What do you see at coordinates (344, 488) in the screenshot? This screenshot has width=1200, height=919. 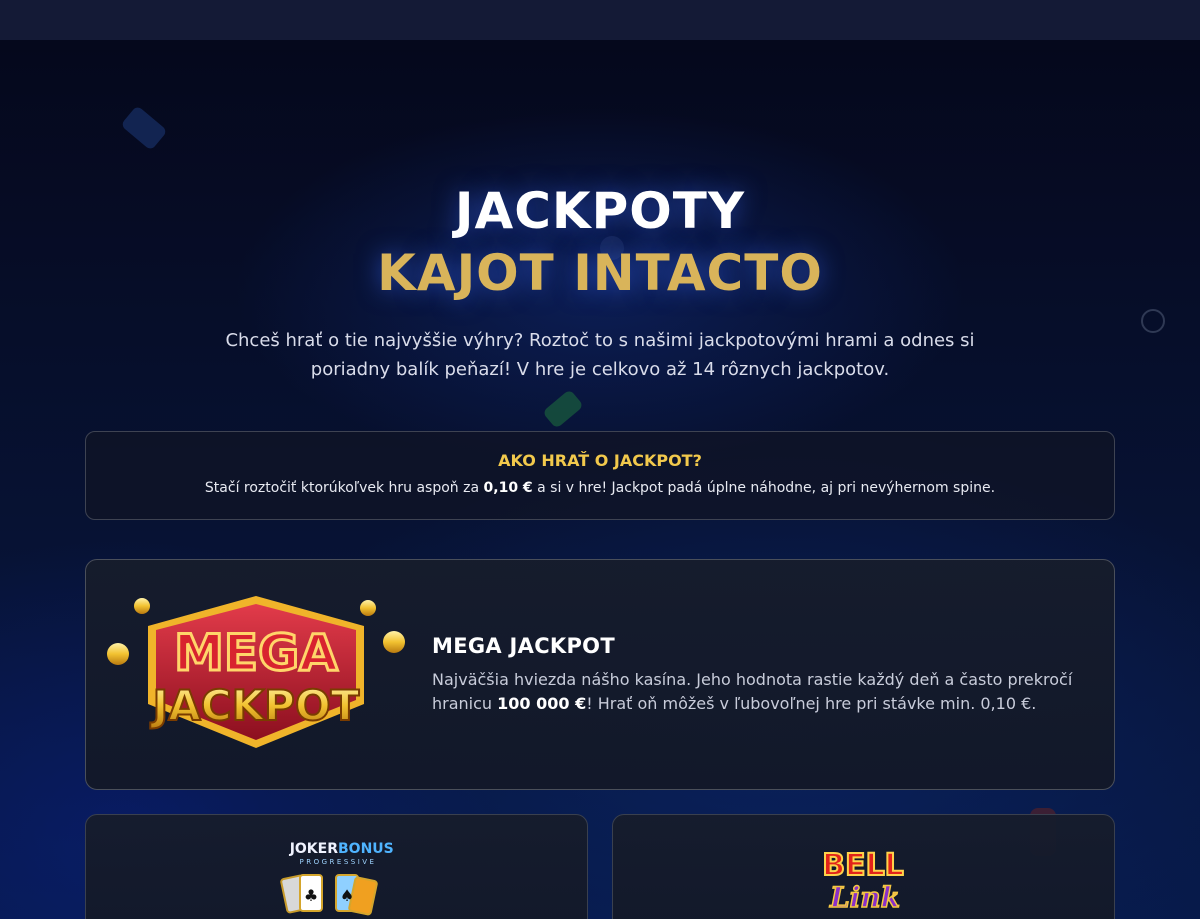 I see `how-to-play-text-start: Stačí roztočiť ktorúkoľvek hru aspoň za` at bounding box center [344, 488].